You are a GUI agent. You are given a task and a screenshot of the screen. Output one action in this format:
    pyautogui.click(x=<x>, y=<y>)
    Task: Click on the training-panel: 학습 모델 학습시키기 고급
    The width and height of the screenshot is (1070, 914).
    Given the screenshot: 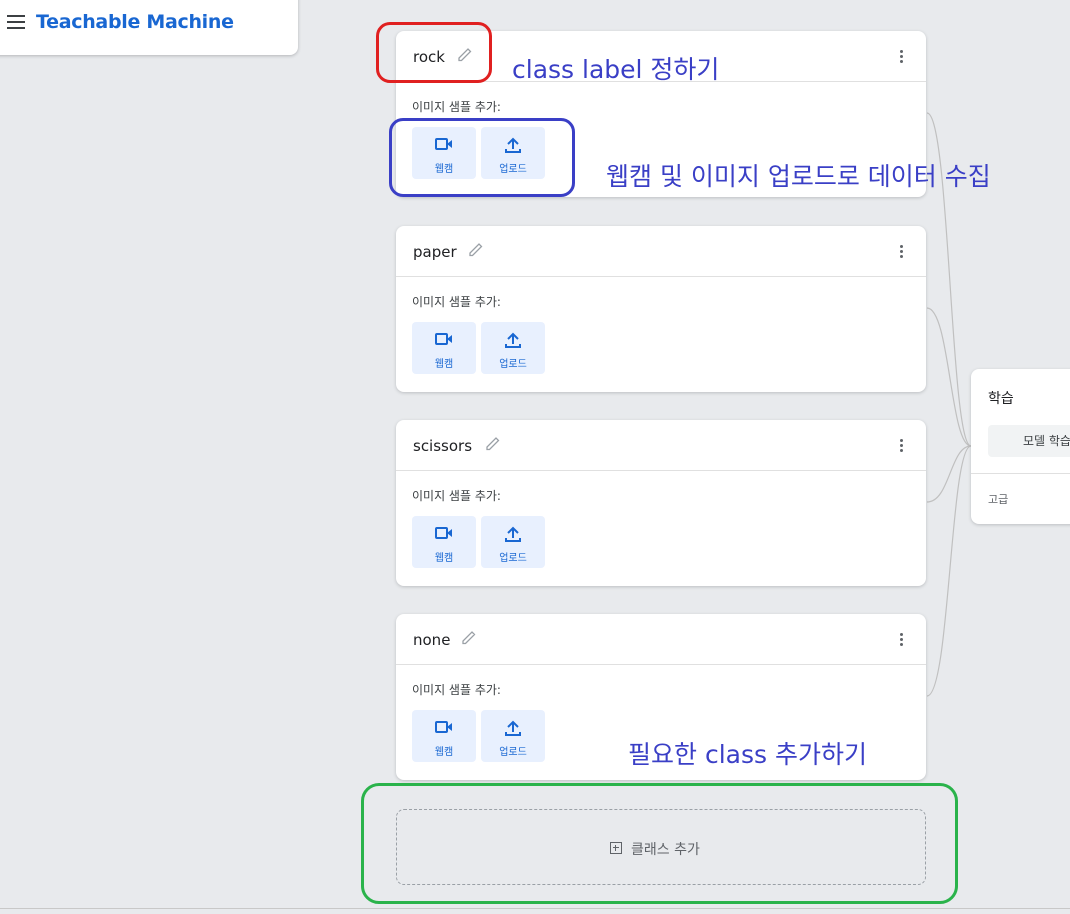 What is the action you would take?
    pyautogui.click(x=1020, y=446)
    